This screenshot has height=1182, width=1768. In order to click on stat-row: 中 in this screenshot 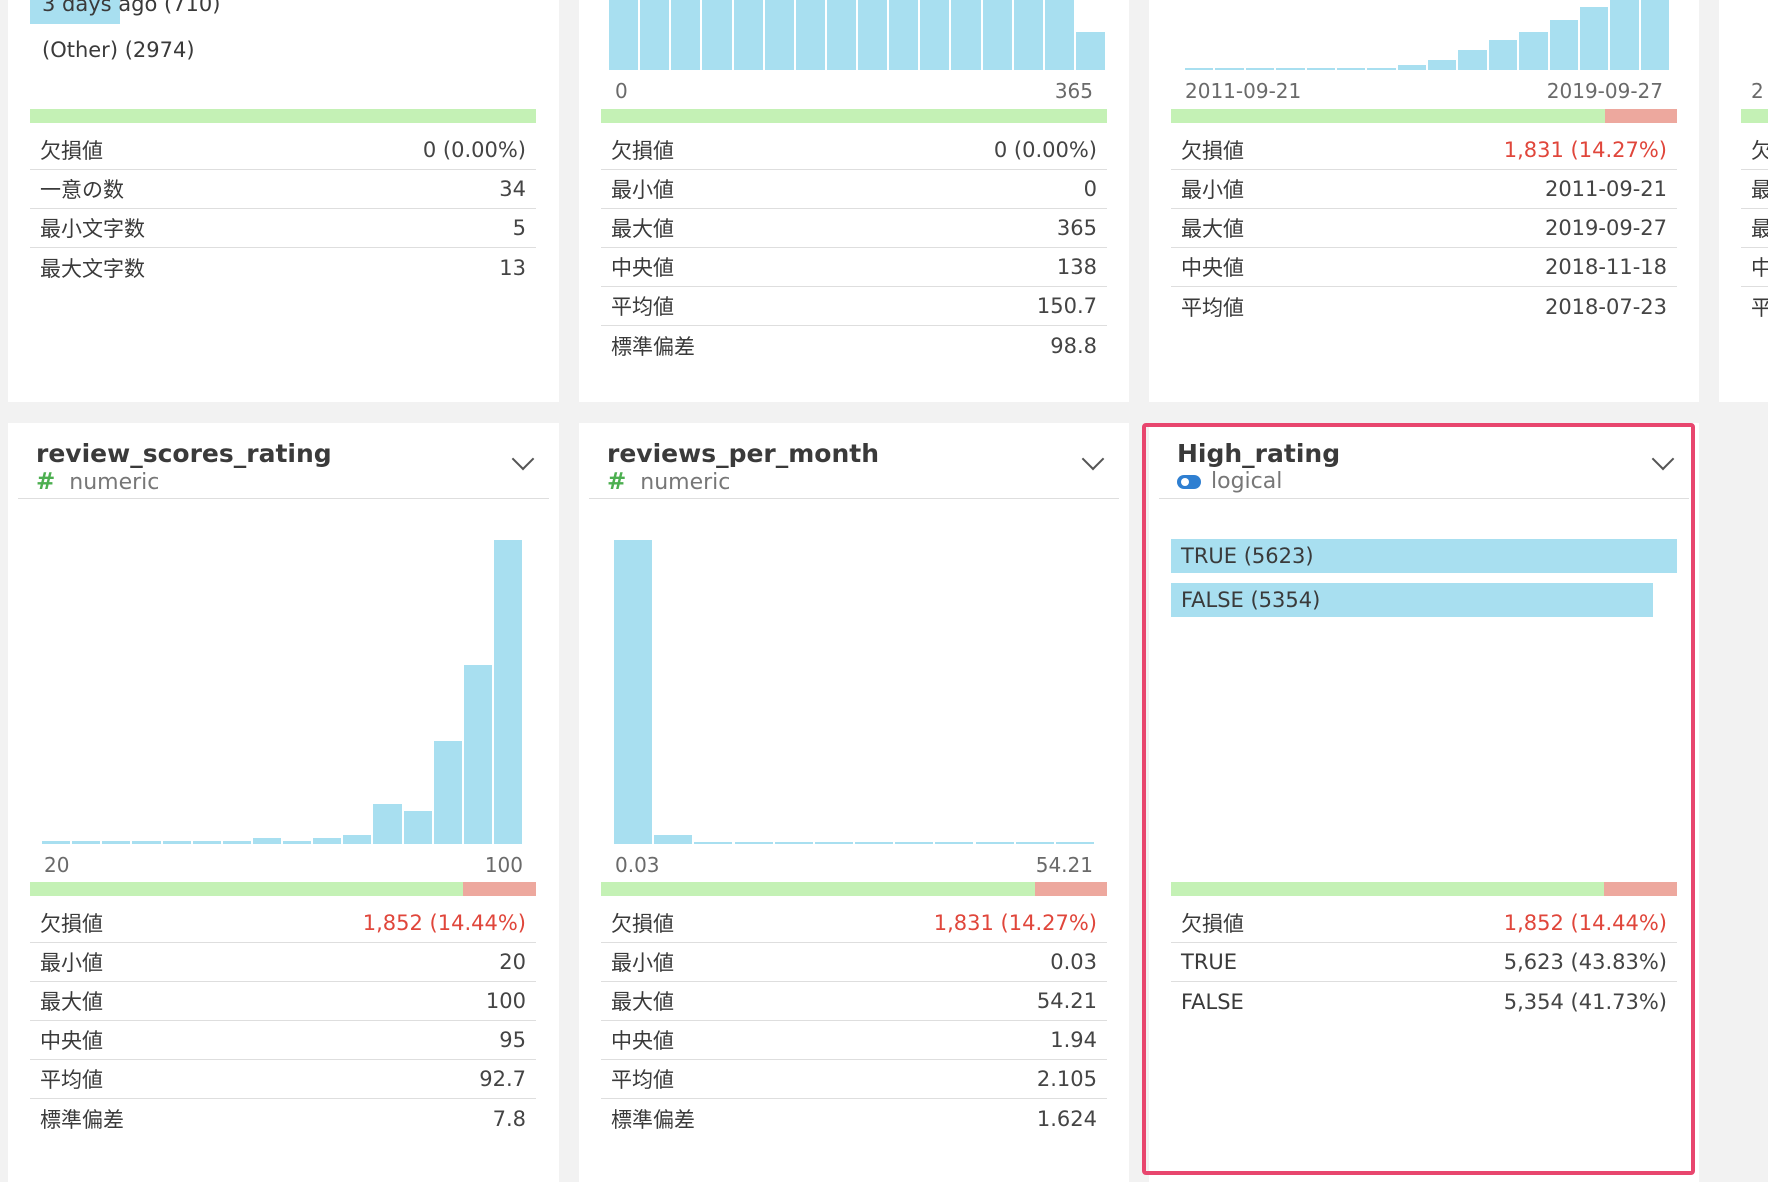, I will do `click(1754, 267)`.